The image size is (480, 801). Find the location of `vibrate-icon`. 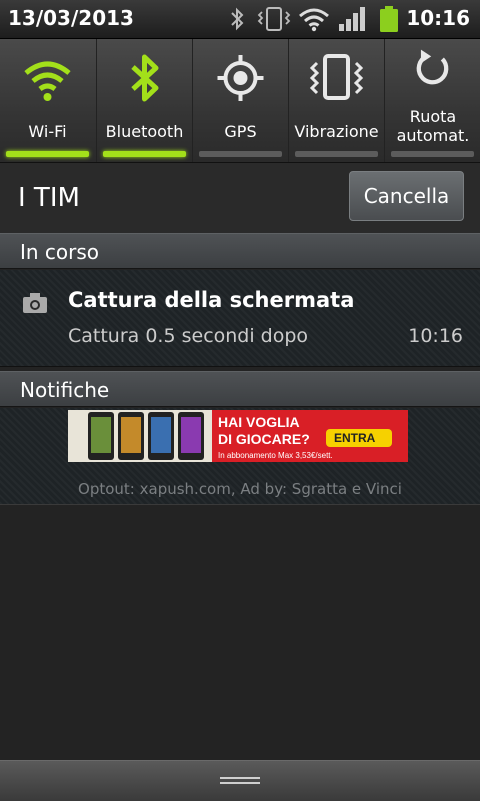

vibrate-icon is located at coordinates (336, 77).